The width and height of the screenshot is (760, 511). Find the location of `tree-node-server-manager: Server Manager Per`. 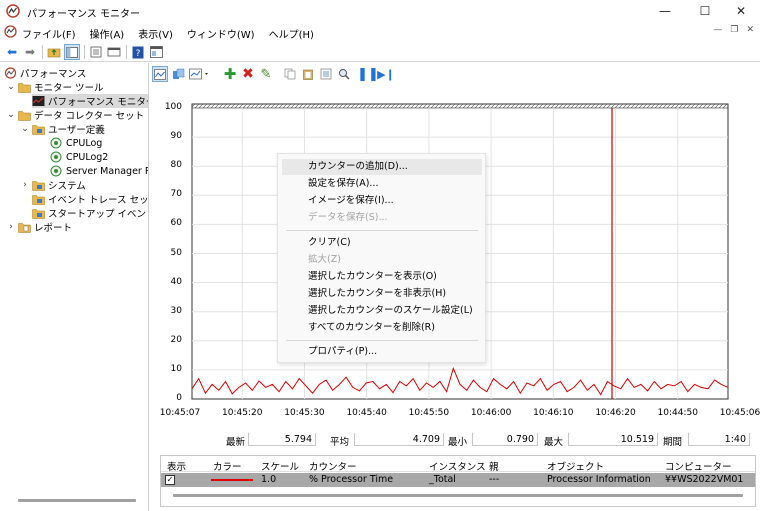

tree-node-server-manager: Server Manager Per is located at coordinates (99, 171).